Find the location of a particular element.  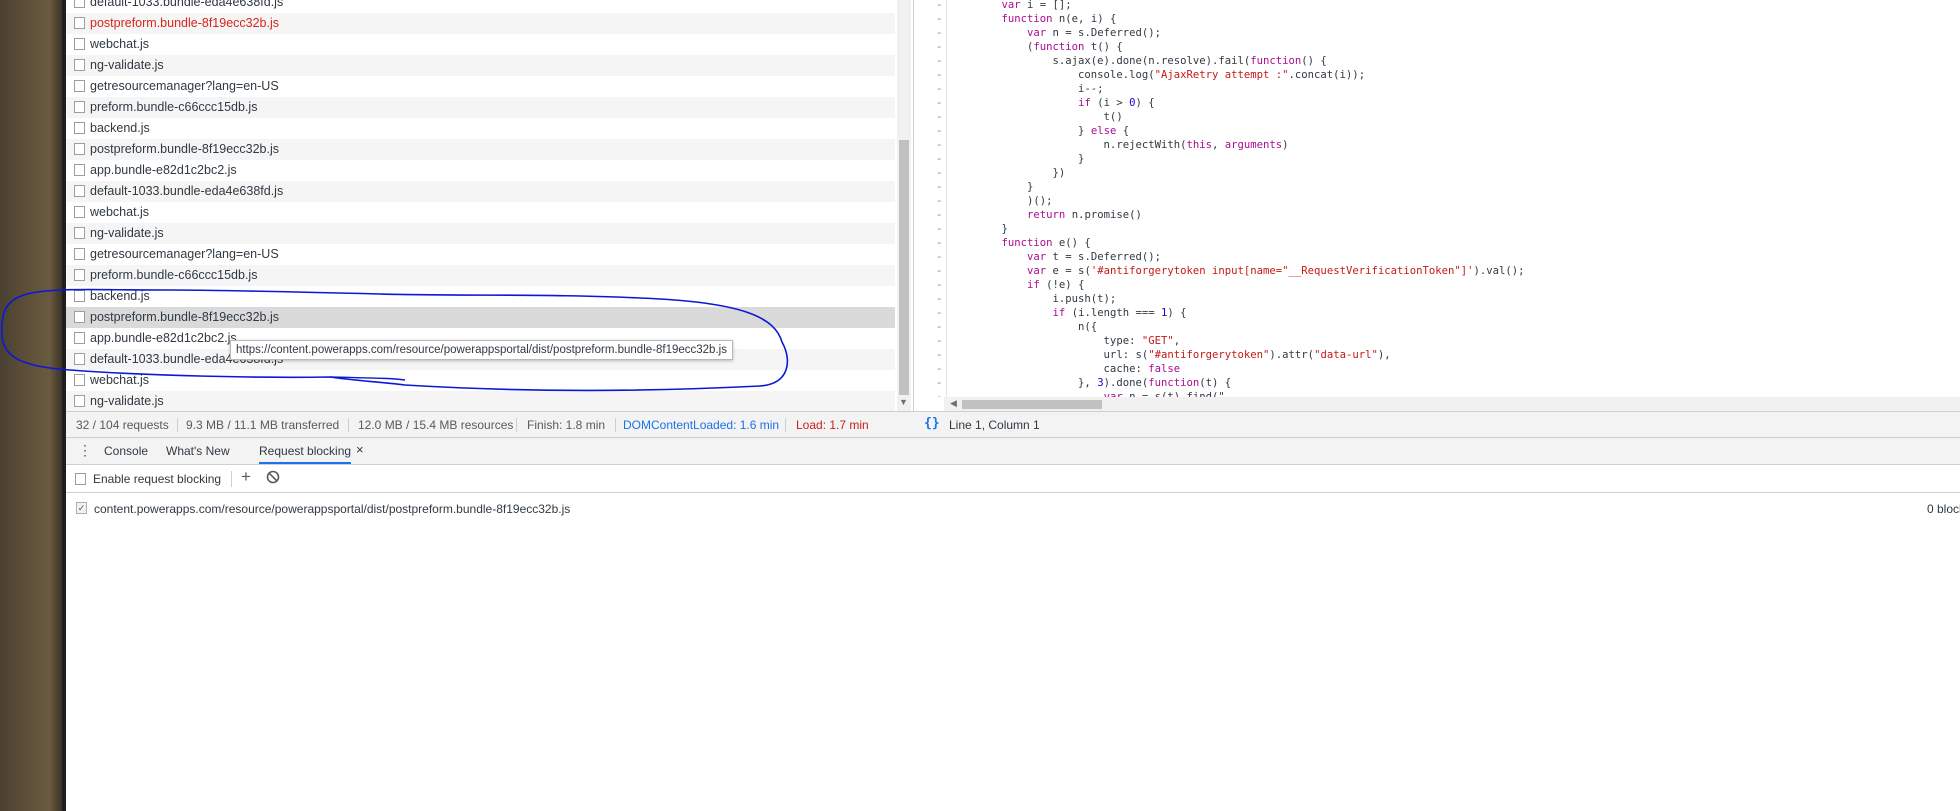

close-tab-icon: × is located at coordinates (360, 449).